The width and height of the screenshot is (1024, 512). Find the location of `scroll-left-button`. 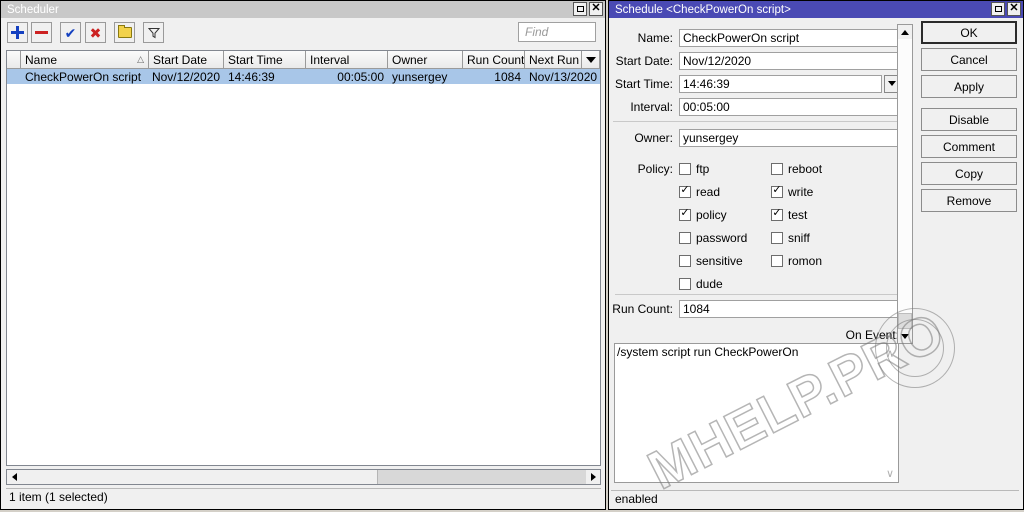

scroll-left-button is located at coordinates (14, 477).